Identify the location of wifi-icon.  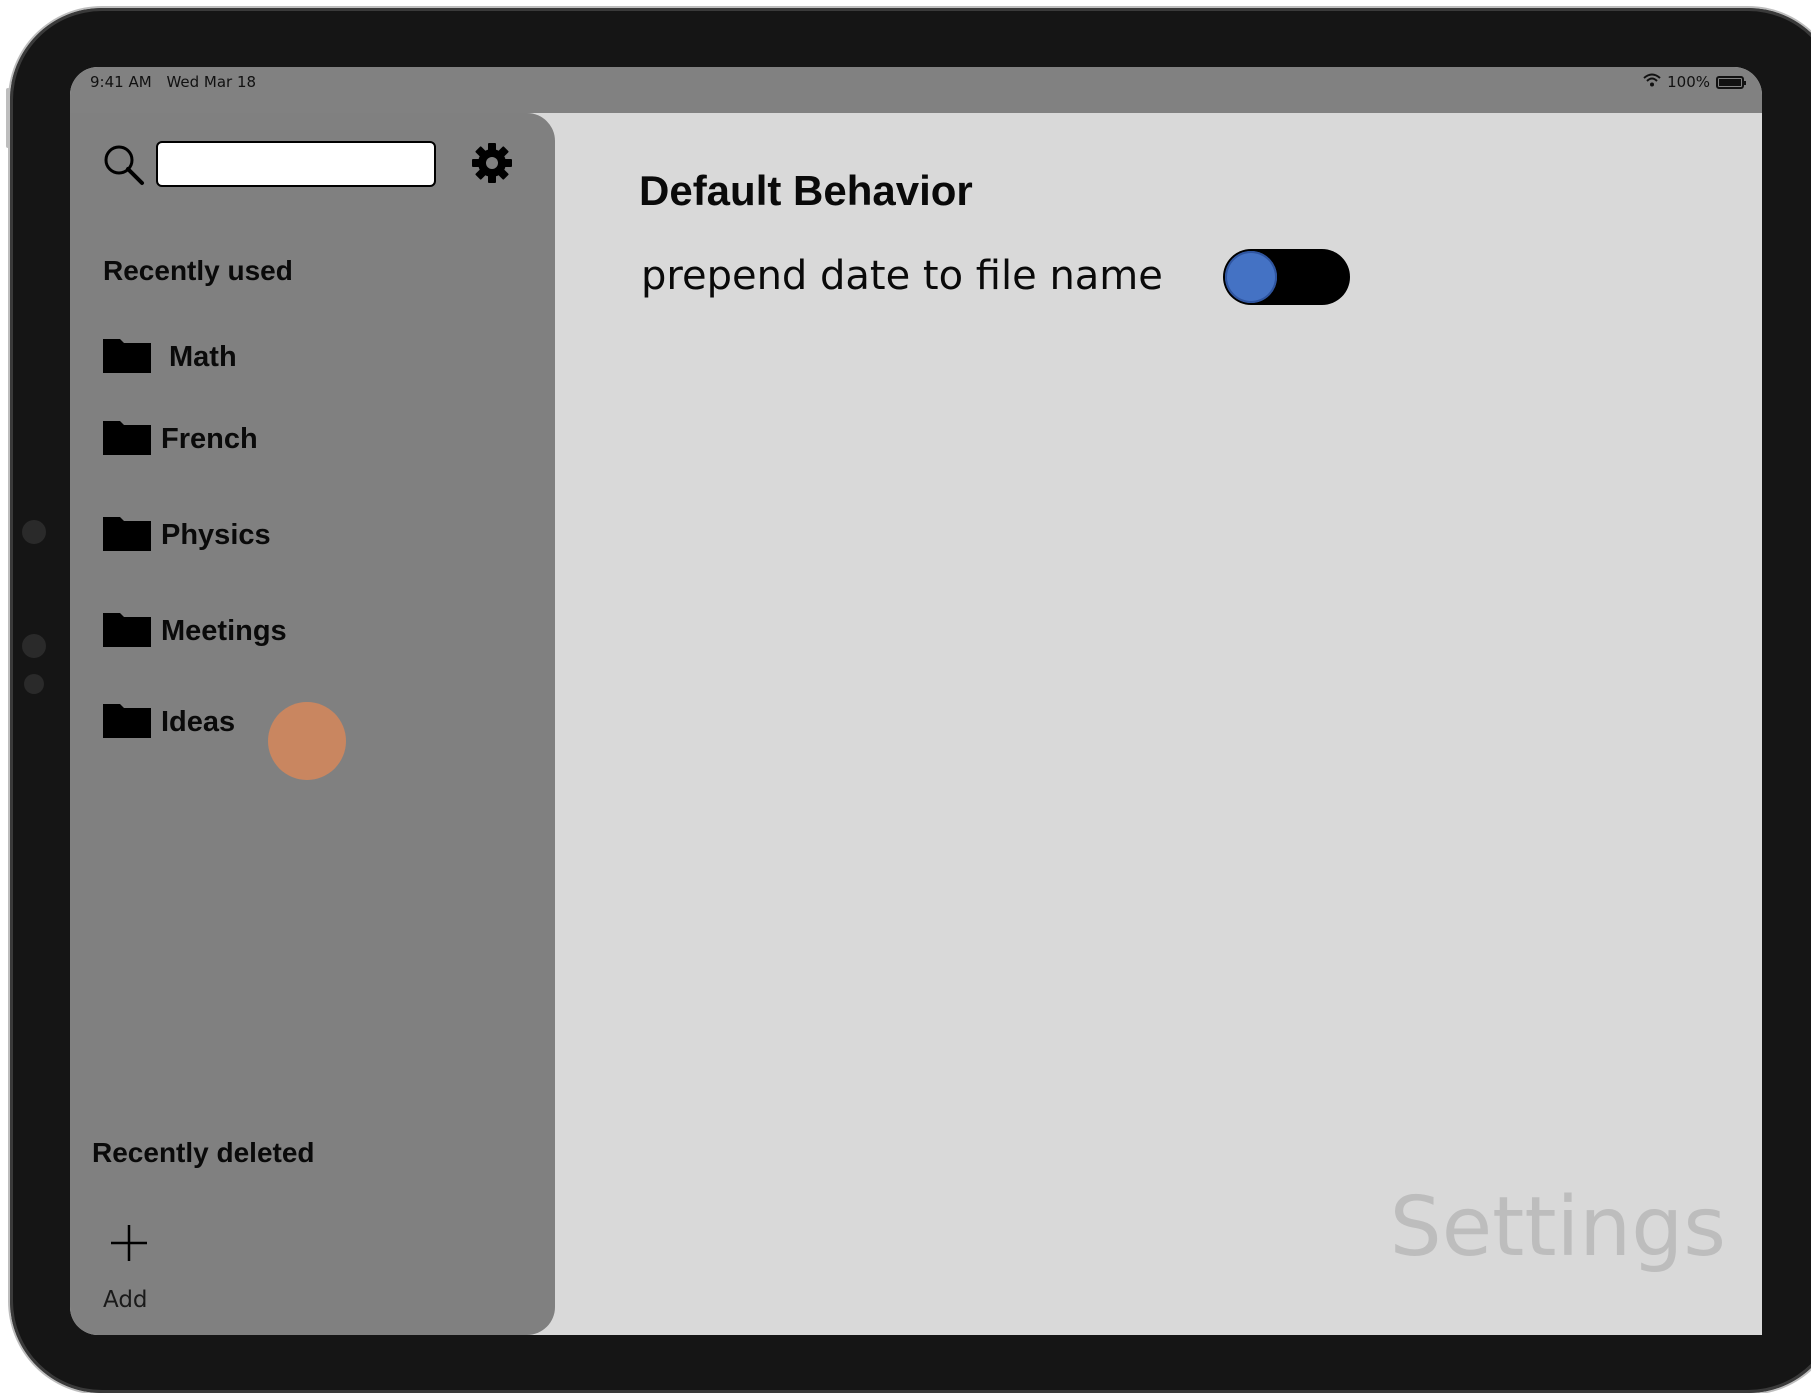
(1652, 82).